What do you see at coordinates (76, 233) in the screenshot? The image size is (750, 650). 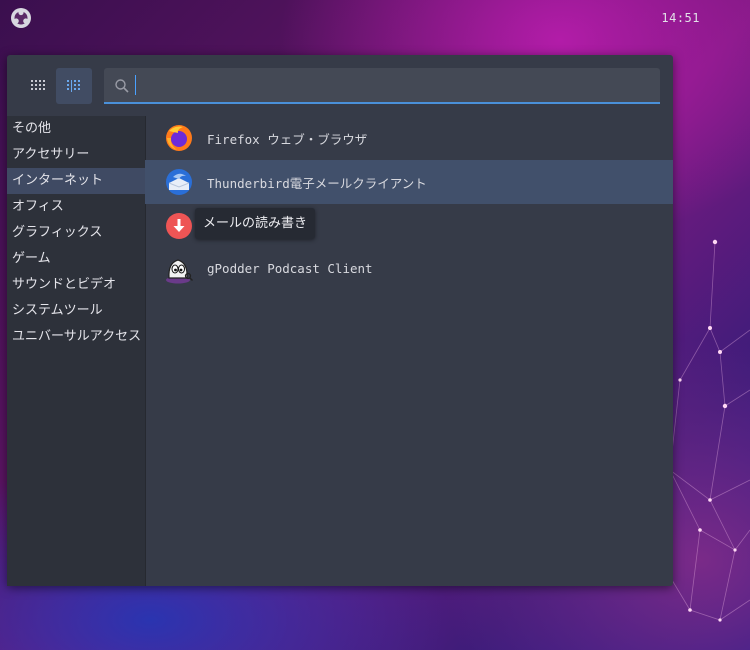 I see `category-graphics: グラフィックス` at bounding box center [76, 233].